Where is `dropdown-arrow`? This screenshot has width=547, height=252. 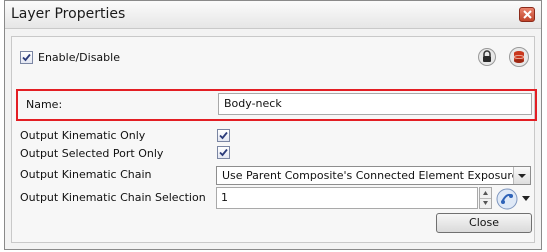
dropdown-arrow is located at coordinates (521, 175).